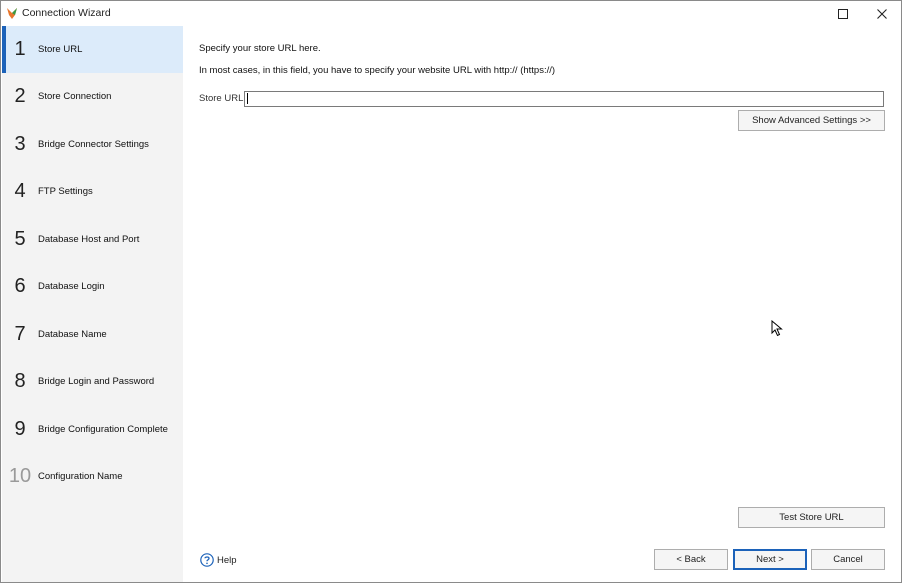  I want to click on close-button, so click(882, 13).